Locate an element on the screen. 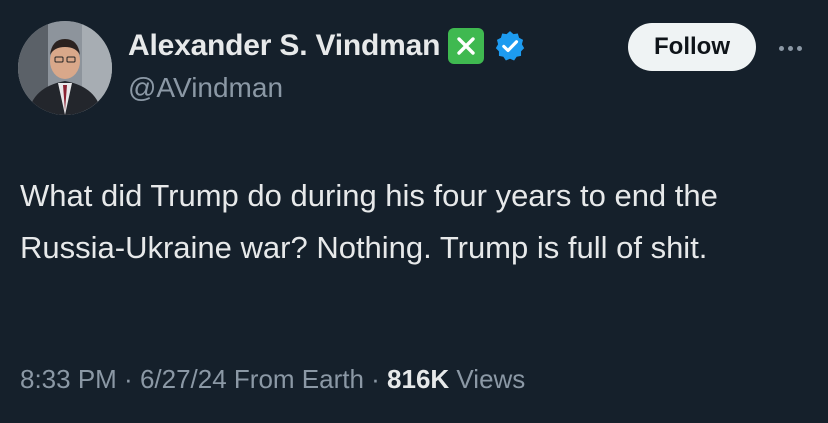 The image size is (828, 423). follow-button: Follow is located at coordinates (692, 47).